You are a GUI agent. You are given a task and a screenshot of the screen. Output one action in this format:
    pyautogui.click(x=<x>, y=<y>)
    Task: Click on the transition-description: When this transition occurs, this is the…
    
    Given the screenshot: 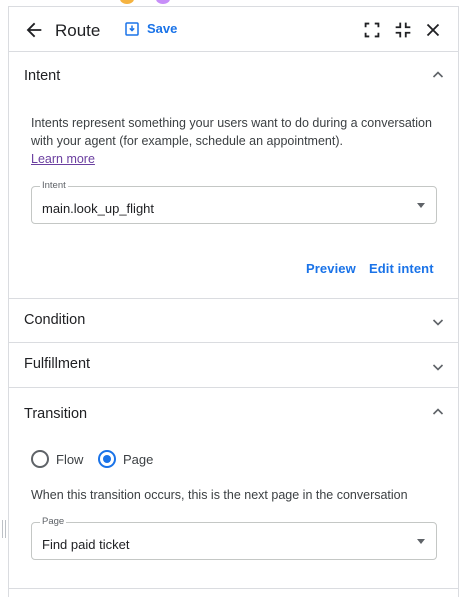 What is the action you would take?
    pyautogui.click(x=219, y=495)
    